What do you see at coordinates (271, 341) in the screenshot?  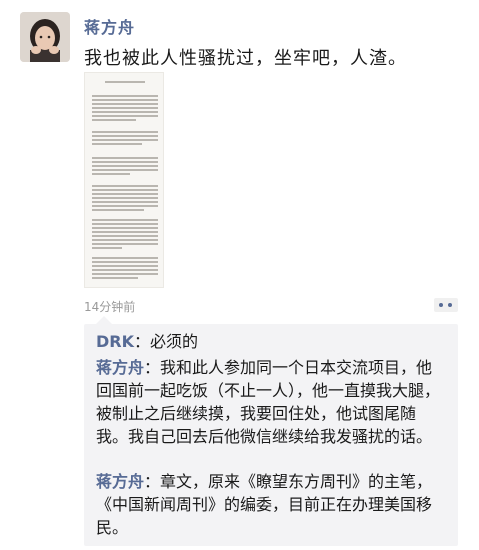 I see `comment-item: DRK：必须的` at bounding box center [271, 341].